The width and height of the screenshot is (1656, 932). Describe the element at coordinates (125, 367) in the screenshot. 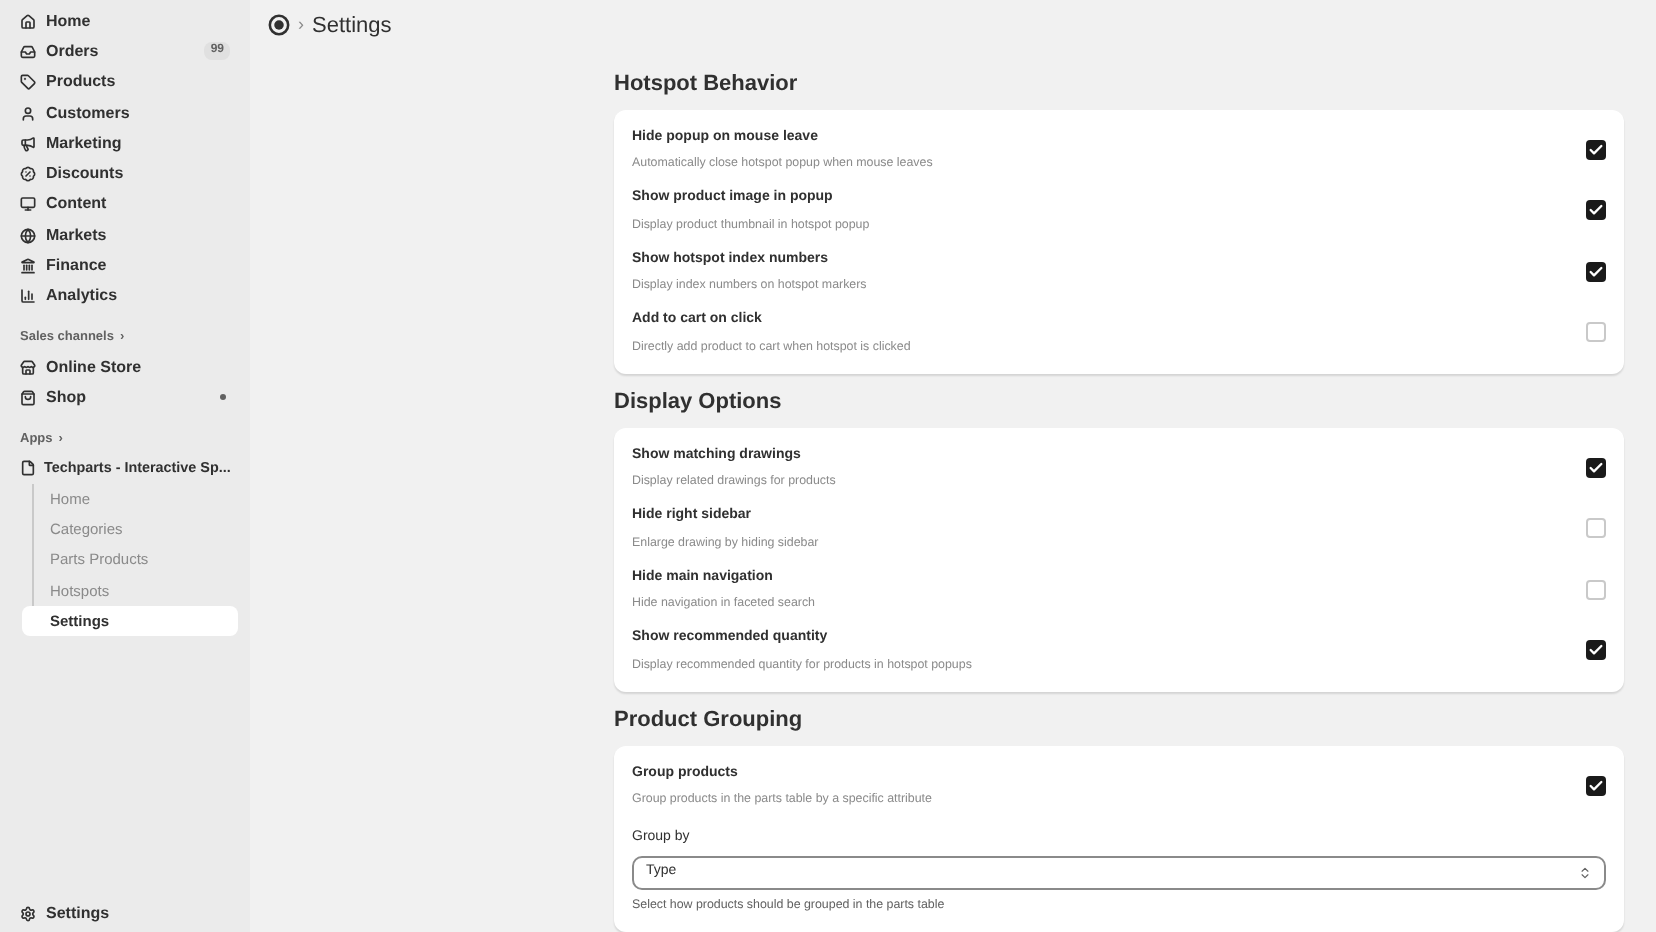

I see `nav-item: Online Store` at that location.